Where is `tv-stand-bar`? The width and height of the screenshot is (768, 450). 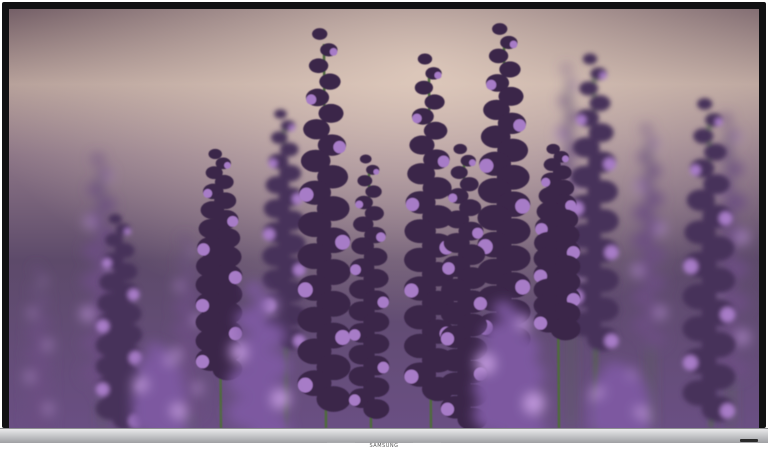
tv-stand-bar is located at coordinates (384, 435).